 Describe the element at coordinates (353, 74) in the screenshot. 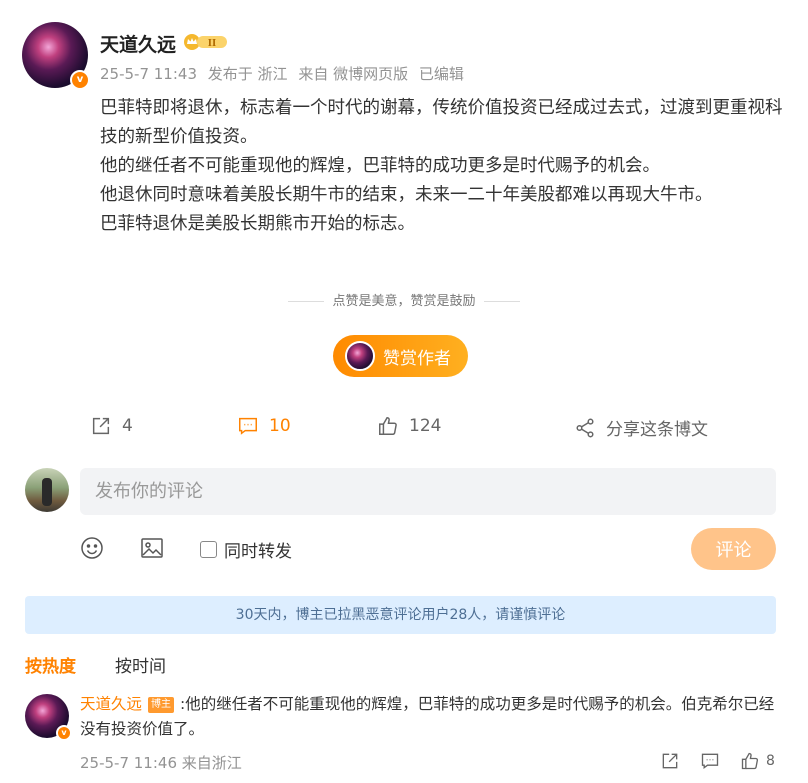

I see `post-source: 来自 微博网页版` at that location.